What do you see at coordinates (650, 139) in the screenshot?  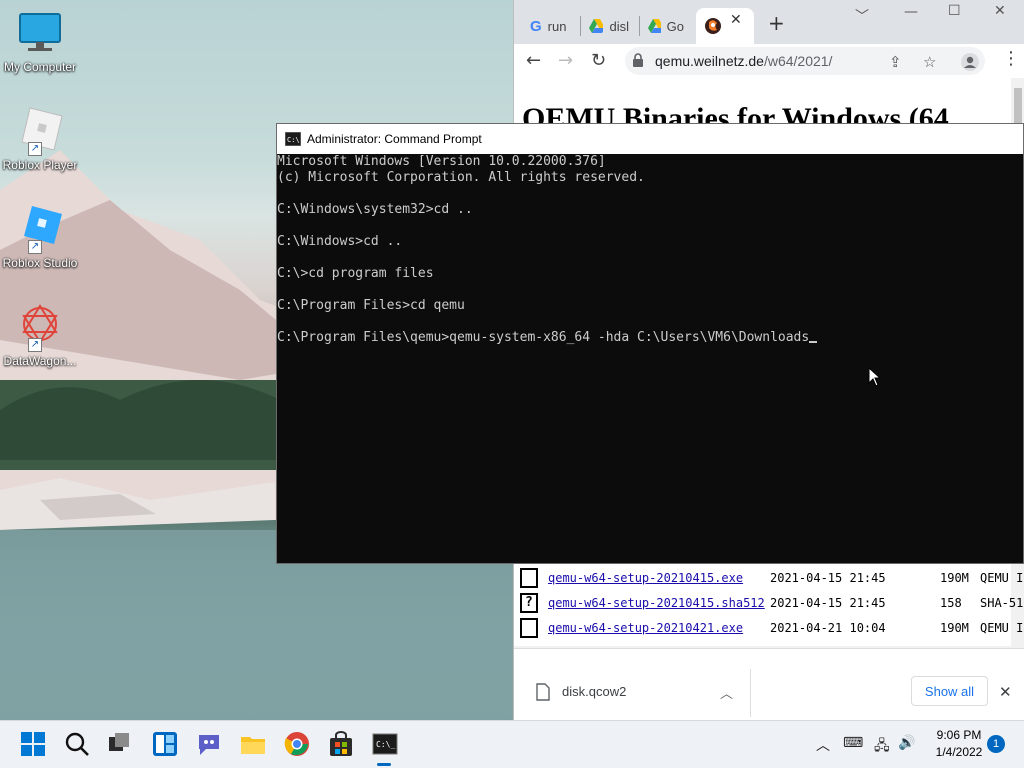 I see `cmd-titlebar: C:\ Administrator: Command Prompt` at bounding box center [650, 139].